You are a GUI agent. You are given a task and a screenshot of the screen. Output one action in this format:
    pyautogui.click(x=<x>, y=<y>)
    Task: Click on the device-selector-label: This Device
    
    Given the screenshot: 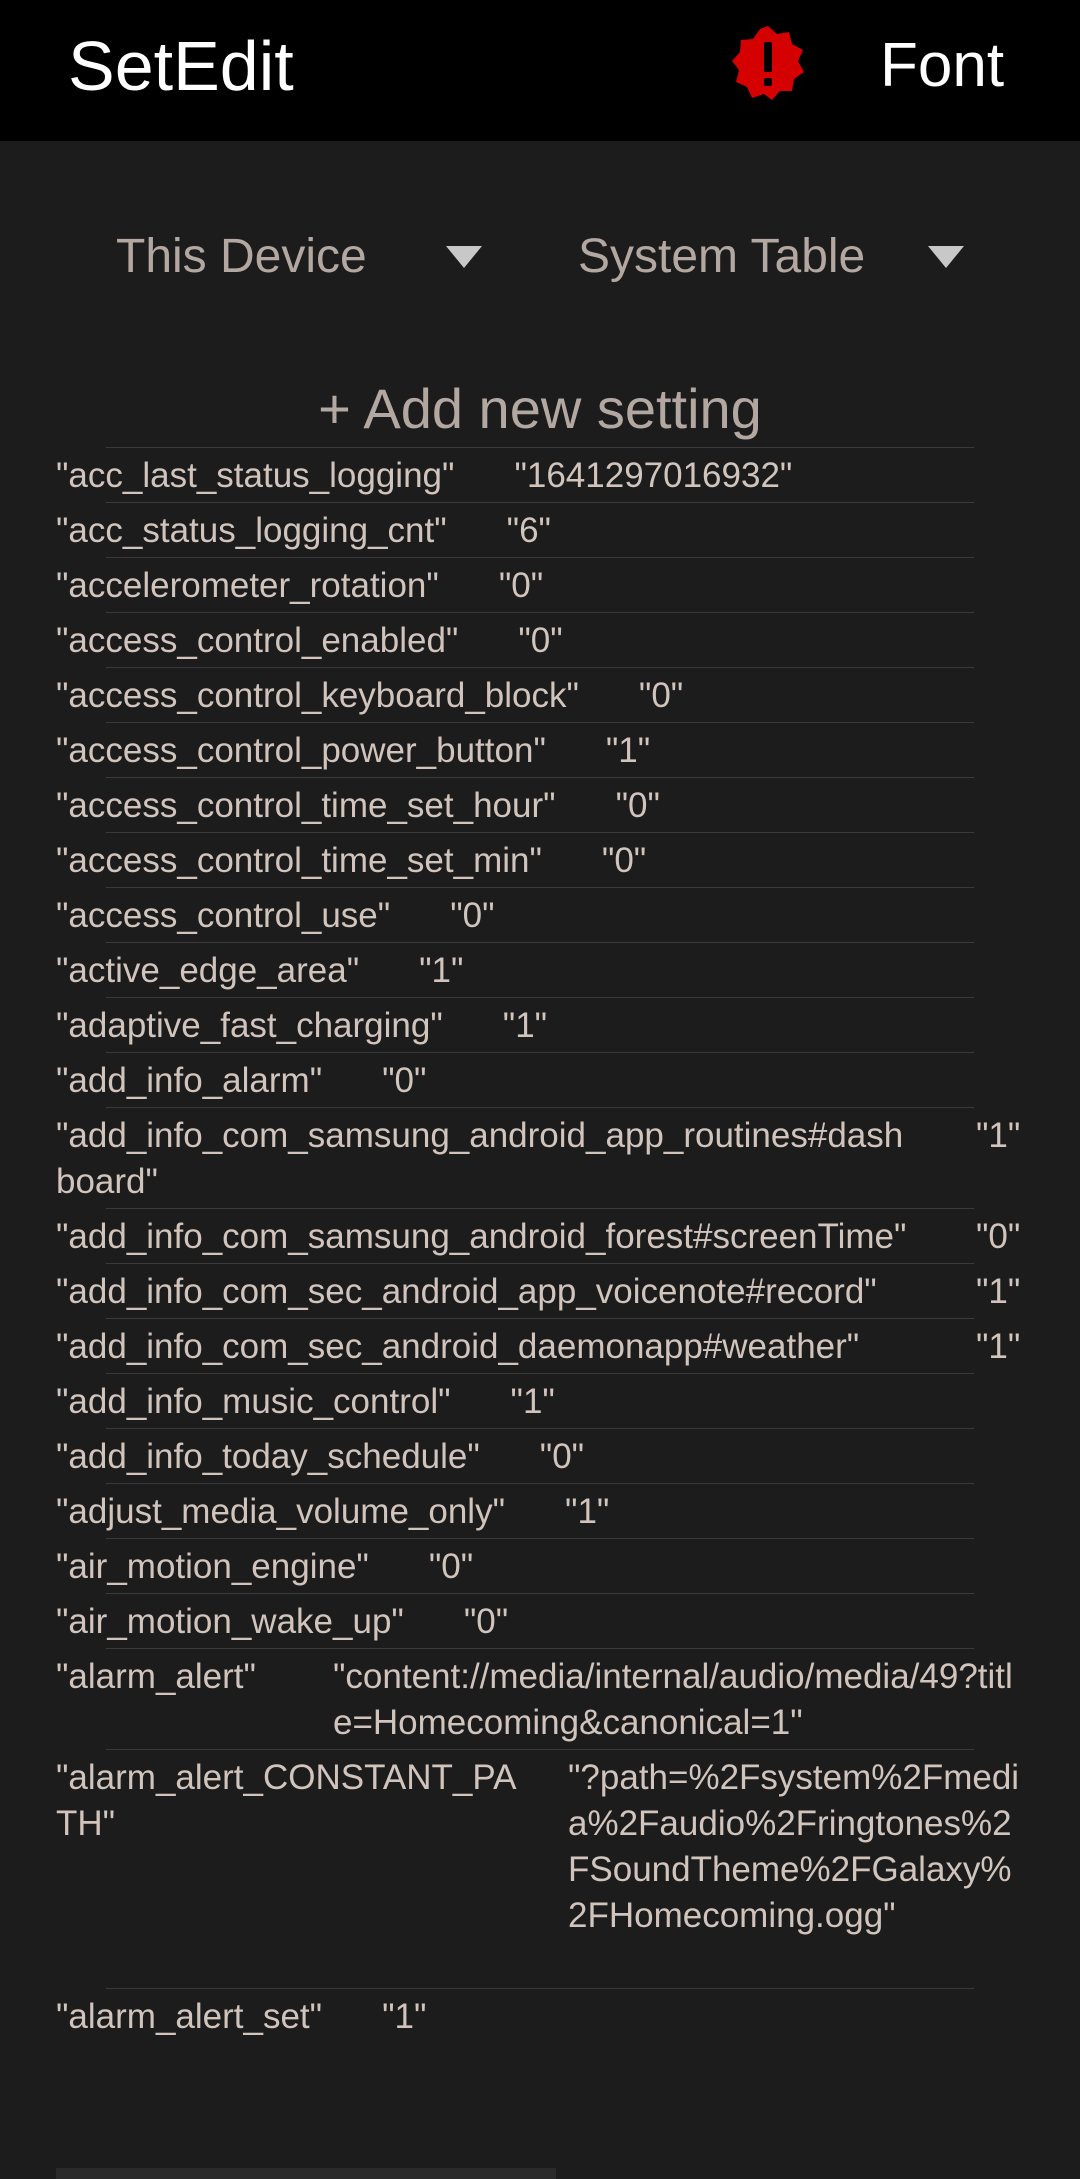 What is the action you would take?
    pyautogui.click(x=241, y=256)
    